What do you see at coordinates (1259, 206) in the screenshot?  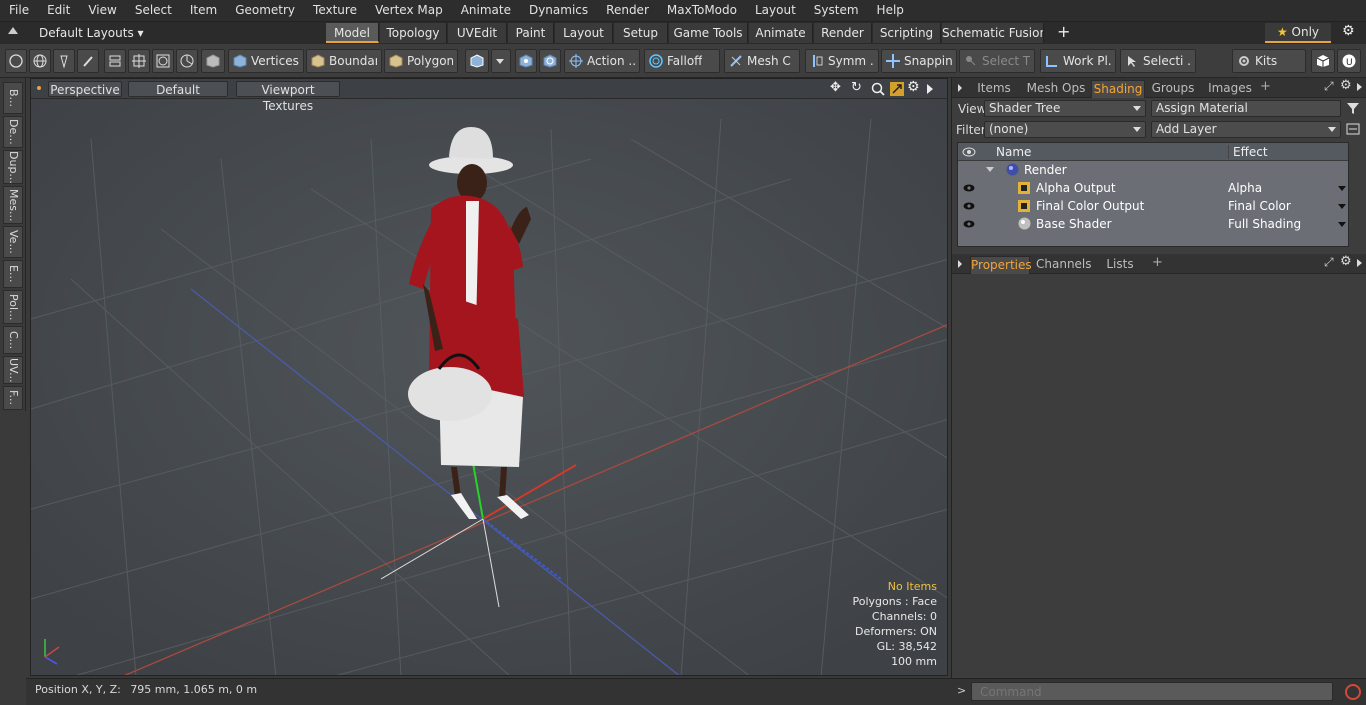 I see `row-effect: Final Color` at bounding box center [1259, 206].